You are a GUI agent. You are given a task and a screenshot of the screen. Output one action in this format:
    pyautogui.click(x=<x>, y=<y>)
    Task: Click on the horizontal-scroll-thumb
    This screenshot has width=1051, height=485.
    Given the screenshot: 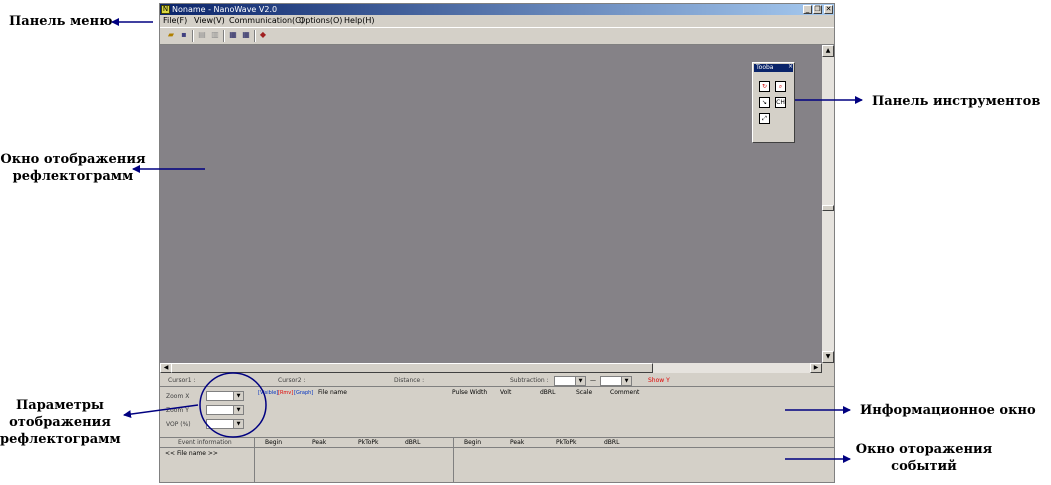 What is the action you would take?
    pyautogui.click(x=412, y=368)
    